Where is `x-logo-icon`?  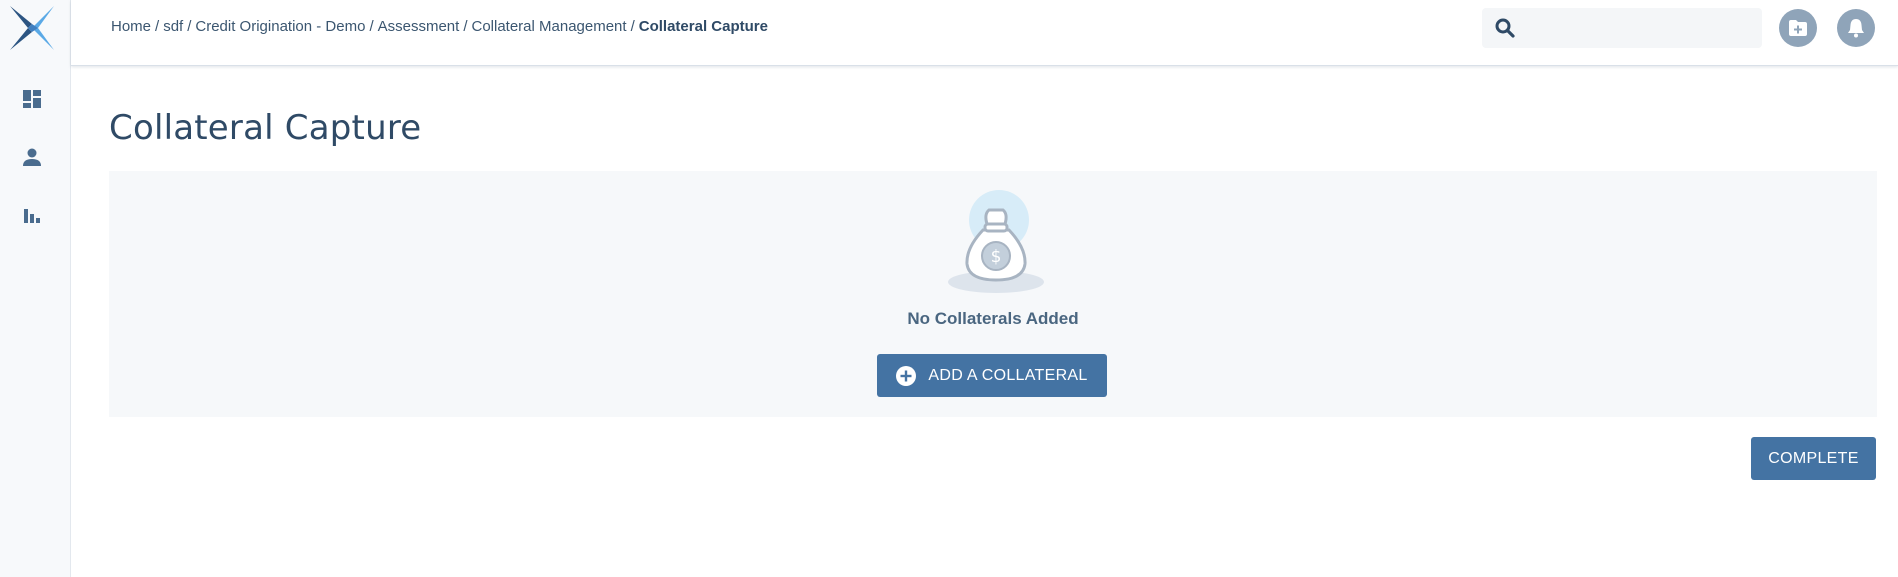
x-logo-icon is located at coordinates (32, 28).